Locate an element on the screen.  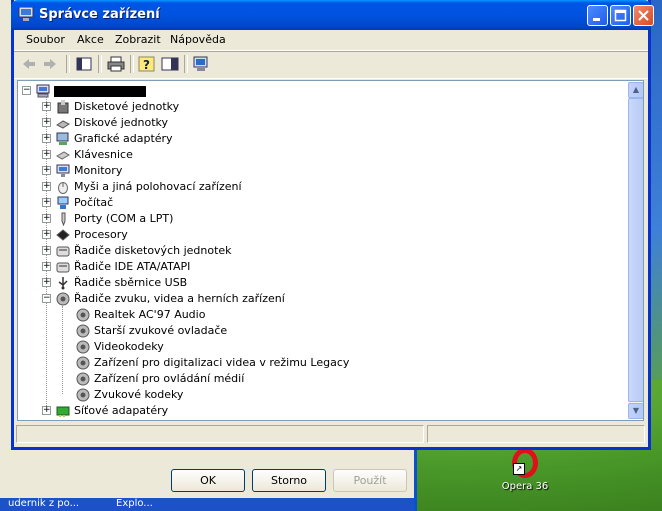
tree-item-category-expanded: − Řadiče zvuku, videa a herních zařízení is located at coordinates (308, 299).